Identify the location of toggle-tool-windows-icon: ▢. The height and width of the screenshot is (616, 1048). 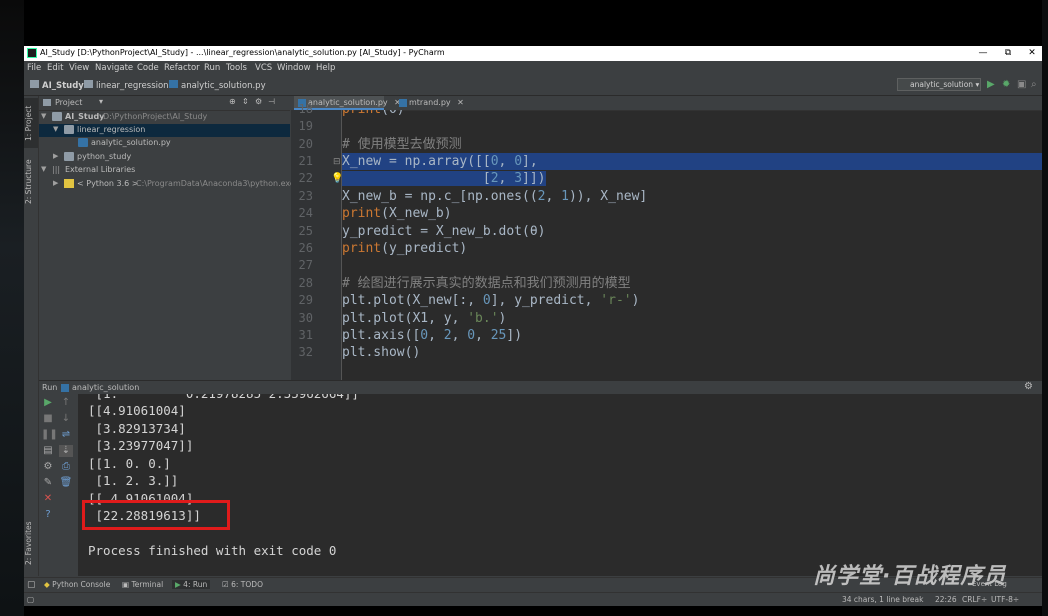
(31, 585).